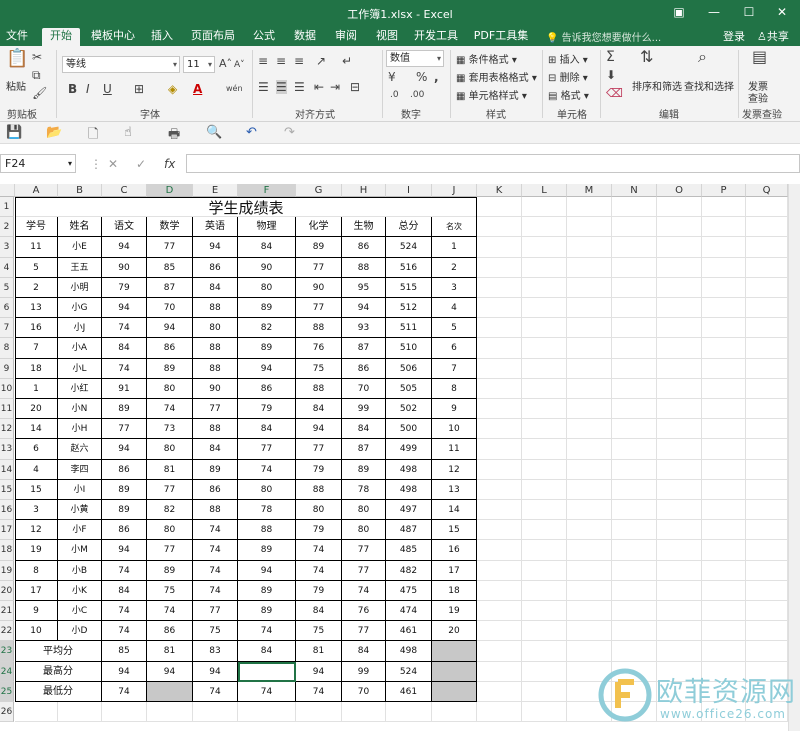 This screenshot has width=800, height=731. What do you see at coordinates (170, 692) in the screenshot?
I see `summary-cell` at bounding box center [170, 692].